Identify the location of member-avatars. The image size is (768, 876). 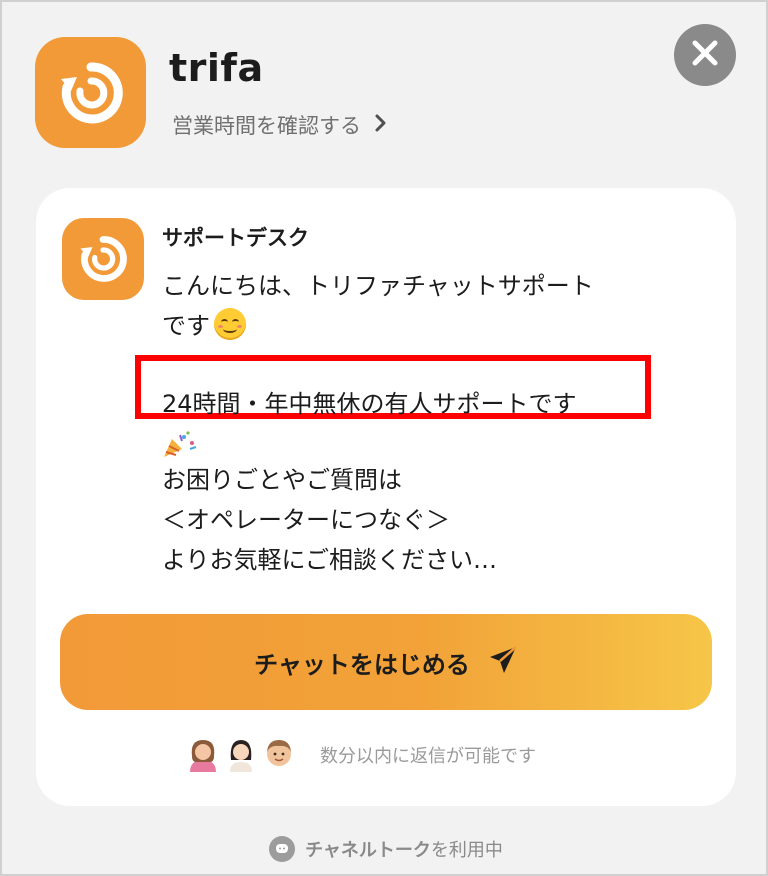
(241, 755).